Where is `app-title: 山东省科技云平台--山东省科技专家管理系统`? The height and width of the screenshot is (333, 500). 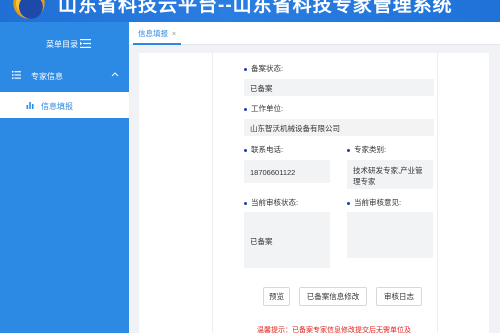
app-title: 山东省科技云平台--山东省科技专家管理系统 is located at coordinates (255, 8).